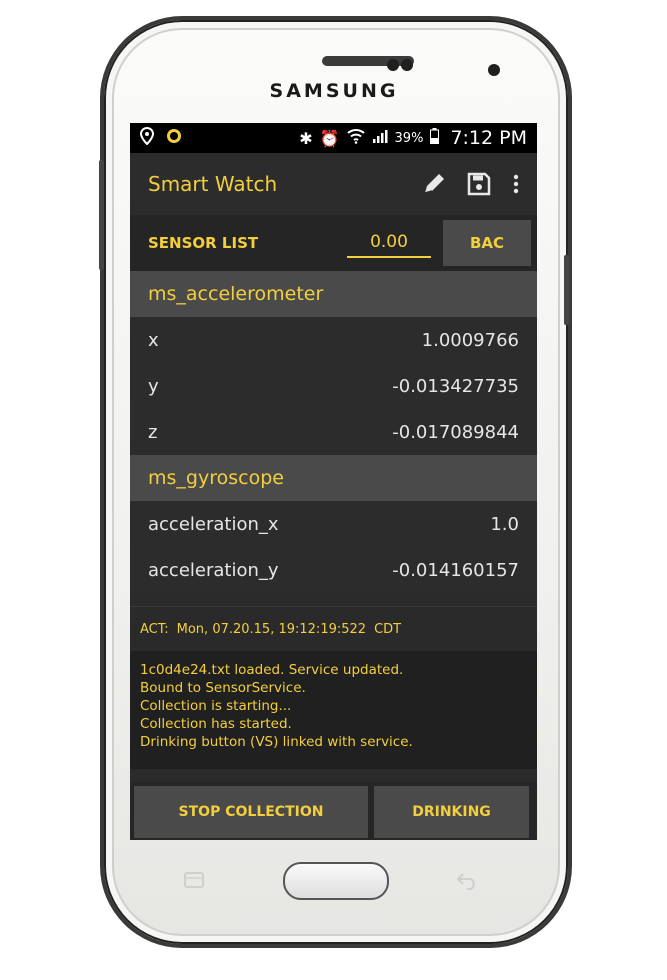 The width and height of the screenshot is (667, 980). What do you see at coordinates (334, 91) in the screenshot?
I see `brand-logo: SAMSUNG` at bounding box center [334, 91].